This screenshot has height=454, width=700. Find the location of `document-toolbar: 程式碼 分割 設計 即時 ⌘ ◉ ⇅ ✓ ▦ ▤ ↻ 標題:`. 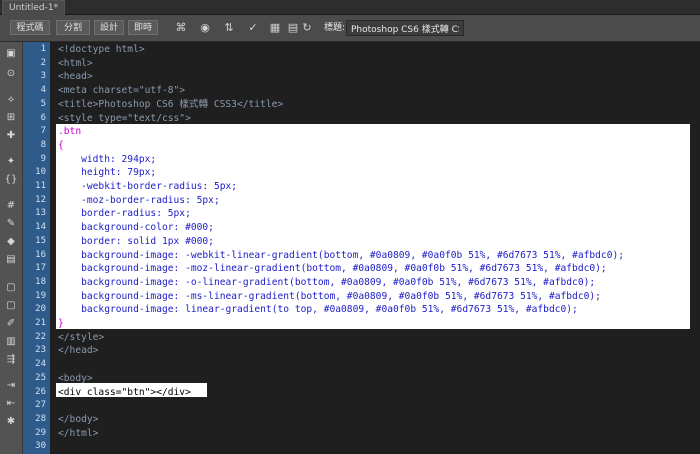

document-toolbar: 程式碼 分割 設計 即時 ⌘ ◉ ⇅ ✓ ▦ ▤ ↻ 標題: is located at coordinates (350, 28).